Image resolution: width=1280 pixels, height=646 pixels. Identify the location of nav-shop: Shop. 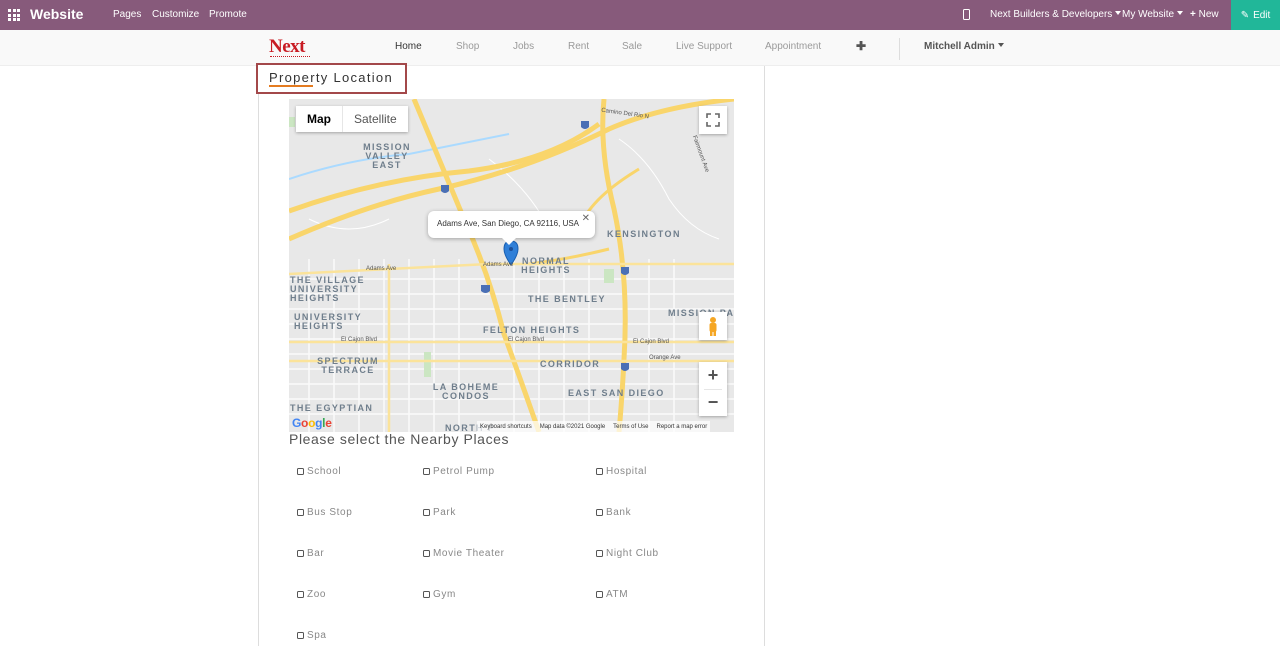
(467, 46).